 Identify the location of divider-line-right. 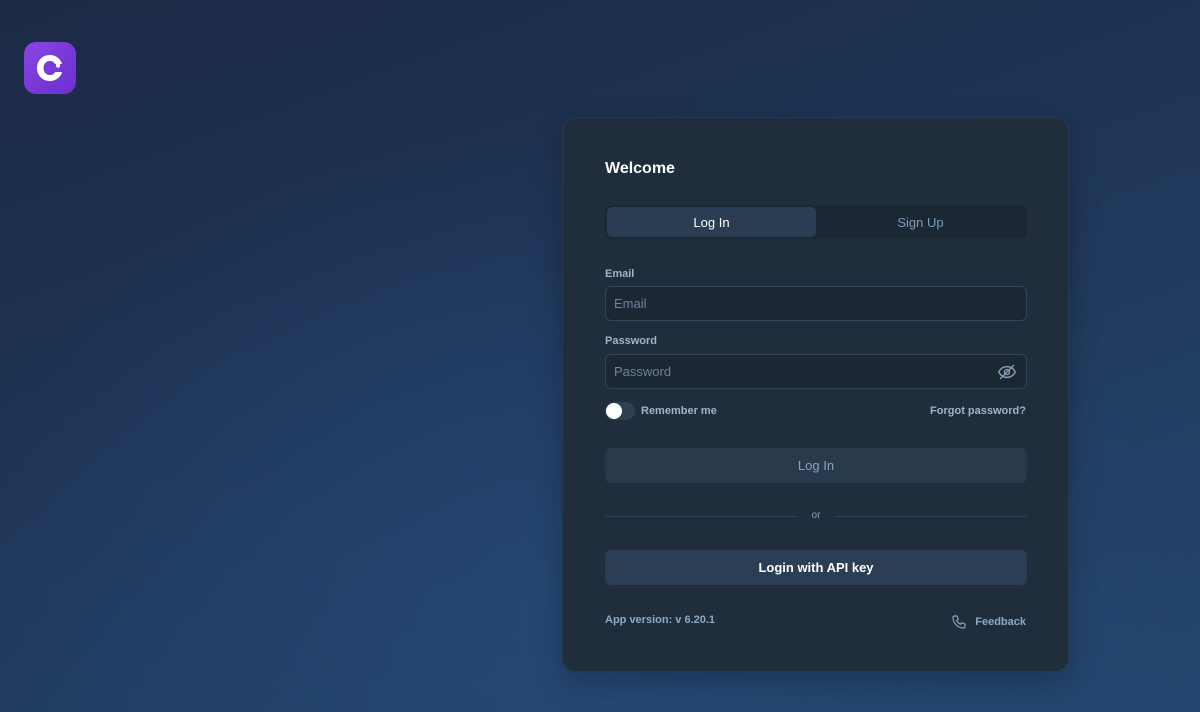
(931, 516).